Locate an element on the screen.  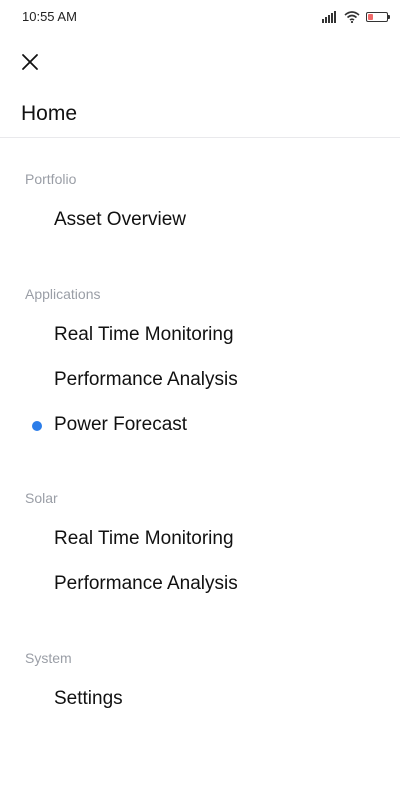
menu-item-applications-performance-analysis: Performance Analysis is located at coordinates (200, 381).